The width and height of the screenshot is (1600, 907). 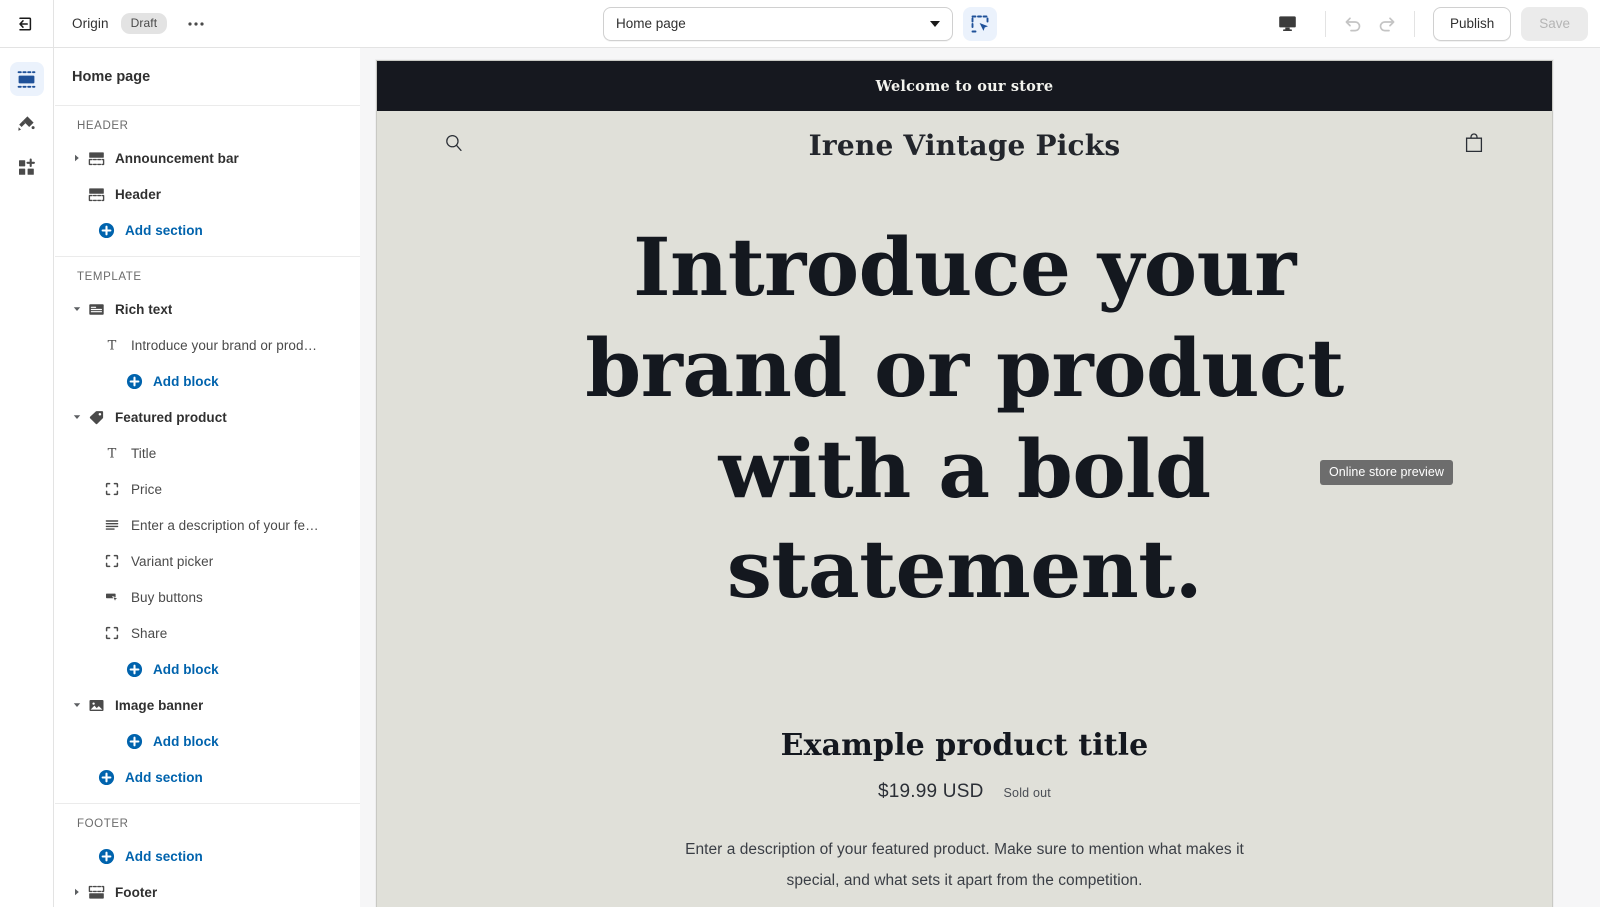 What do you see at coordinates (147, 489) in the screenshot?
I see `sidebar-block-label: Price` at bounding box center [147, 489].